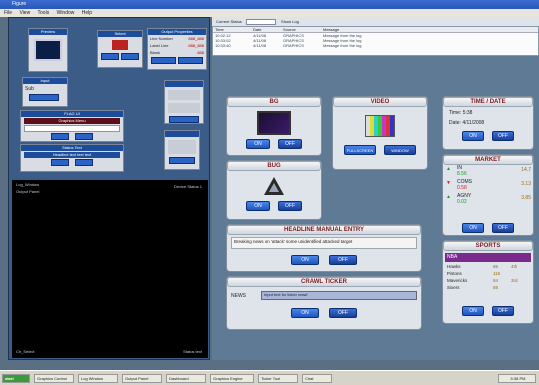 The image size is (539, 385). What do you see at coordinates (60, 136) in the screenshot?
I see `flag-on-button` at bounding box center [60, 136].